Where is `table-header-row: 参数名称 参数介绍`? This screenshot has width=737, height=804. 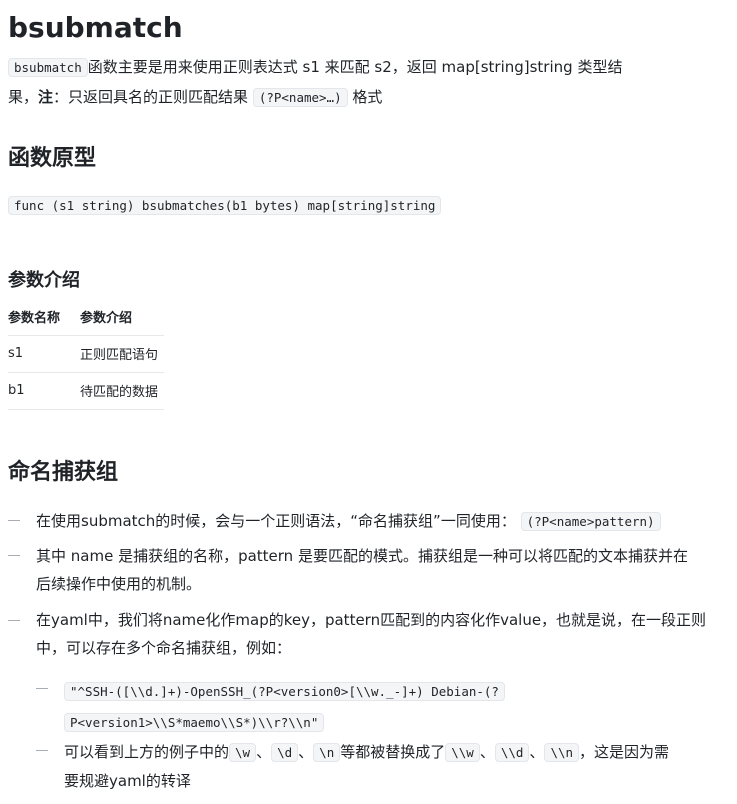 table-header-row: 参数名称 参数介绍 is located at coordinates (86, 317).